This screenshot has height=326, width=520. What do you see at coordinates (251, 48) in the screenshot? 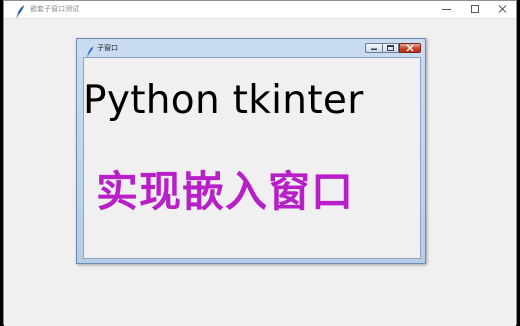
I see `child-window-titlebar: 子窗口` at bounding box center [251, 48].